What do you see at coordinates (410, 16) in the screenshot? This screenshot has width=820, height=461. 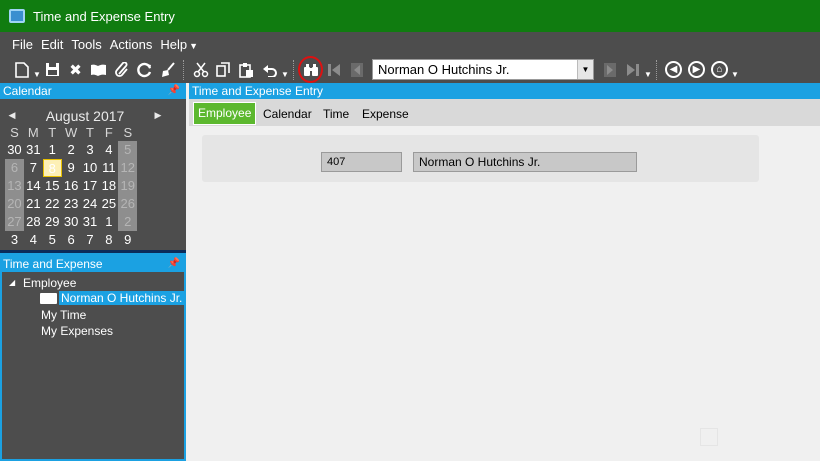 I see `window-titlebar: Time and Expense Entry` at bounding box center [410, 16].